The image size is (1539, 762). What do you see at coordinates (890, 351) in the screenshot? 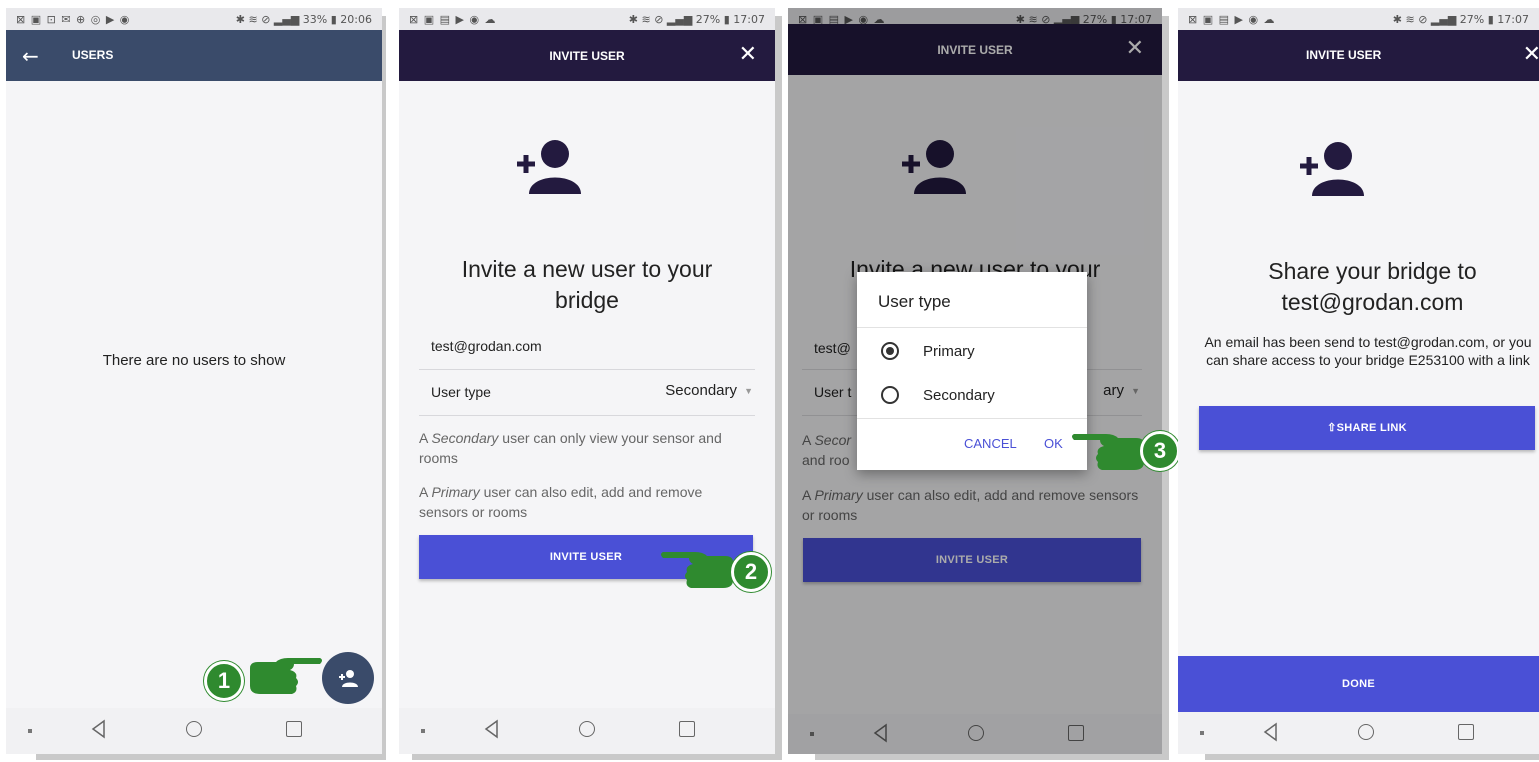
I see `radio-selected-icon` at bounding box center [890, 351].